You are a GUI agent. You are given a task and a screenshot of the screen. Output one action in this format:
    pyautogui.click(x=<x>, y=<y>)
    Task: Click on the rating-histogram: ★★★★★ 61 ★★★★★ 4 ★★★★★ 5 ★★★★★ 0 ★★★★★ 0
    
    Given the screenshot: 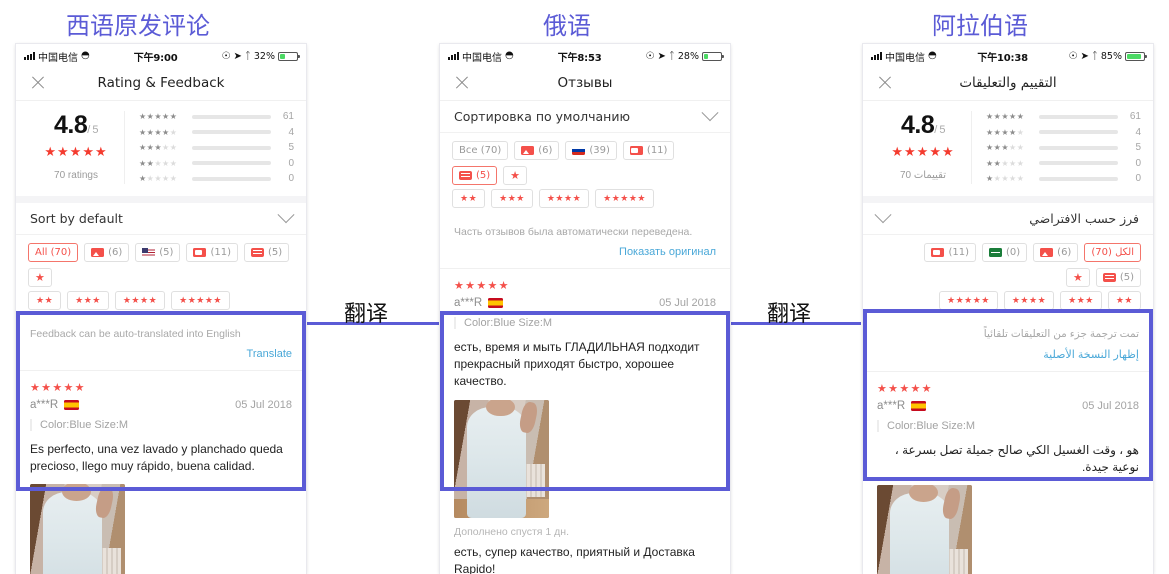 What is the action you would take?
    pyautogui.click(x=209, y=147)
    